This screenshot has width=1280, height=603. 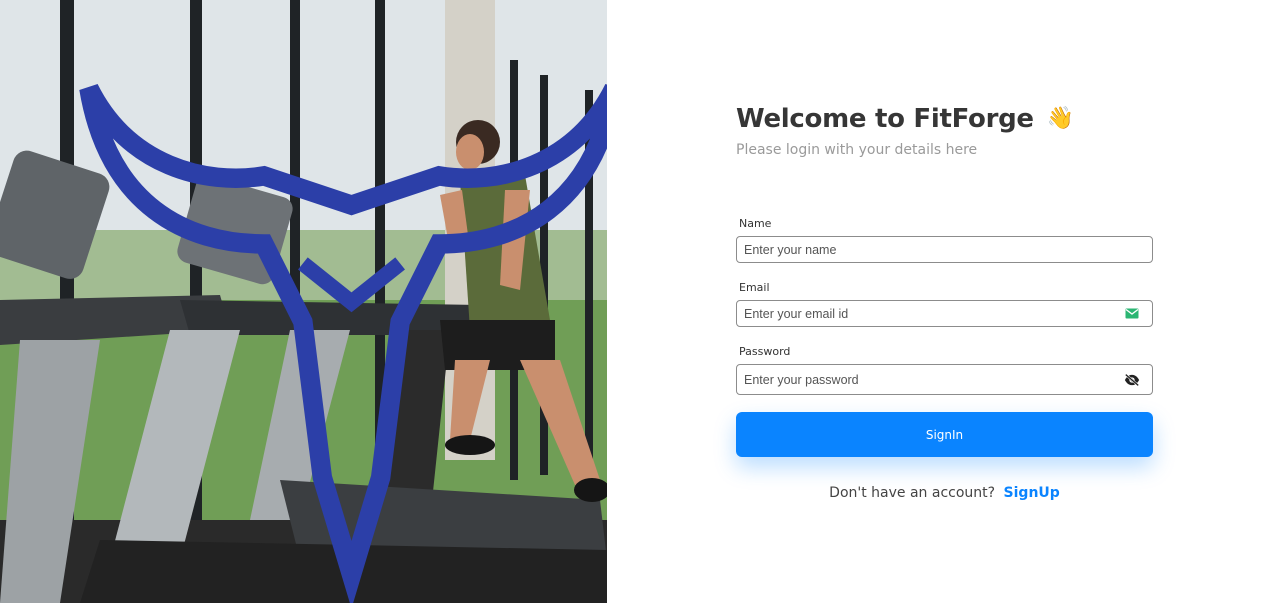 What do you see at coordinates (944, 434) in the screenshot?
I see `signin-button: SignIn` at bounding box center [944, 434].